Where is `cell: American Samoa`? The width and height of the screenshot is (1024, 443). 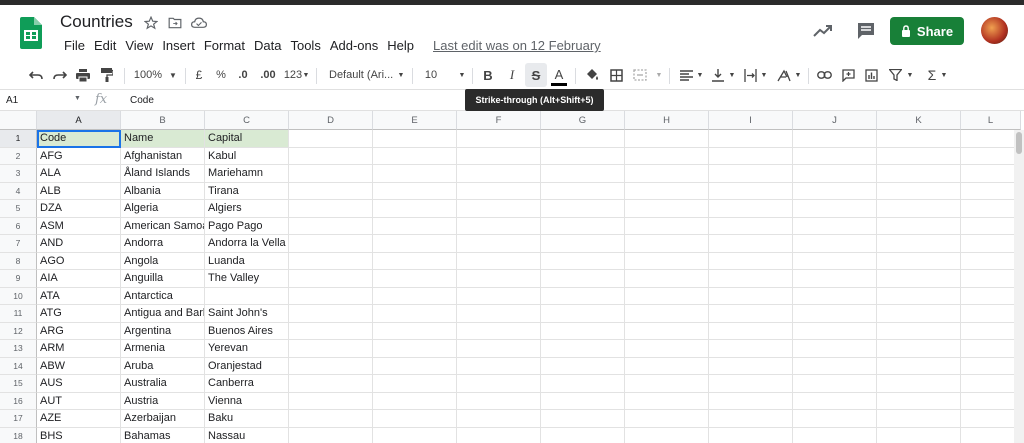
cell: American Samoa is located at coordinates (163, 226).